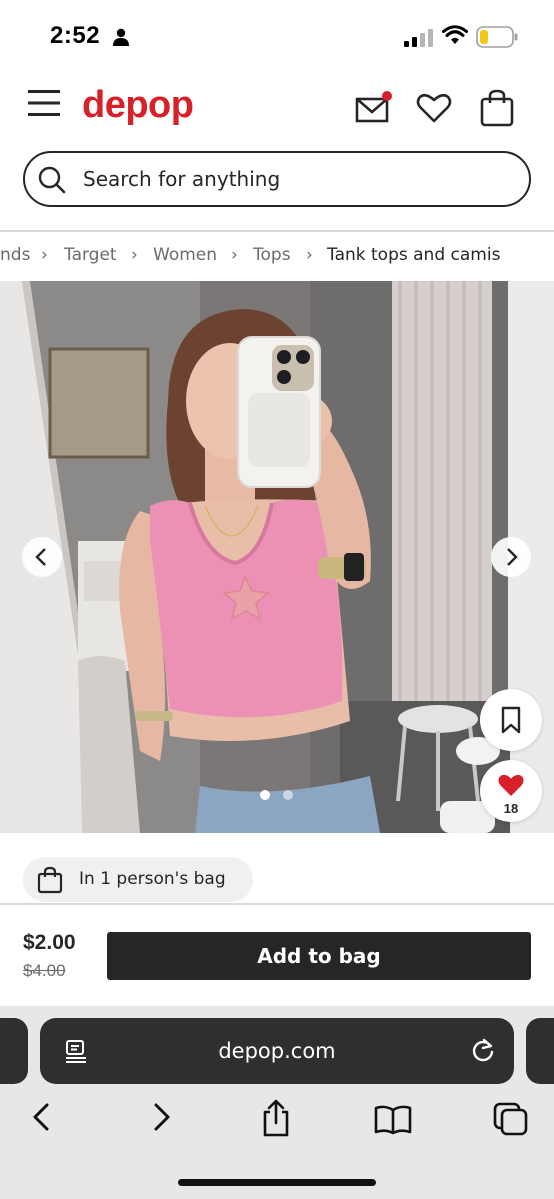  Describe the element at coordinates (42, 1117) in the screenshot. I see `back-icon` at that location.